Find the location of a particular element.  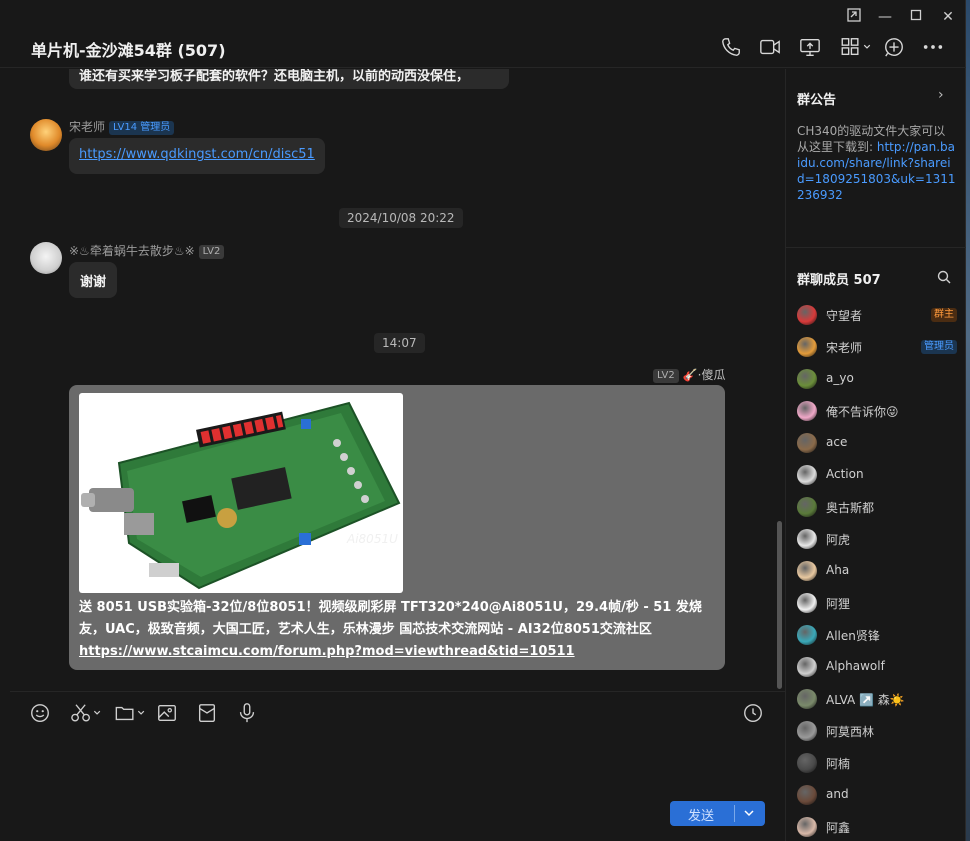

member-item: 阿鑫 is located at coordinates (877, 827).